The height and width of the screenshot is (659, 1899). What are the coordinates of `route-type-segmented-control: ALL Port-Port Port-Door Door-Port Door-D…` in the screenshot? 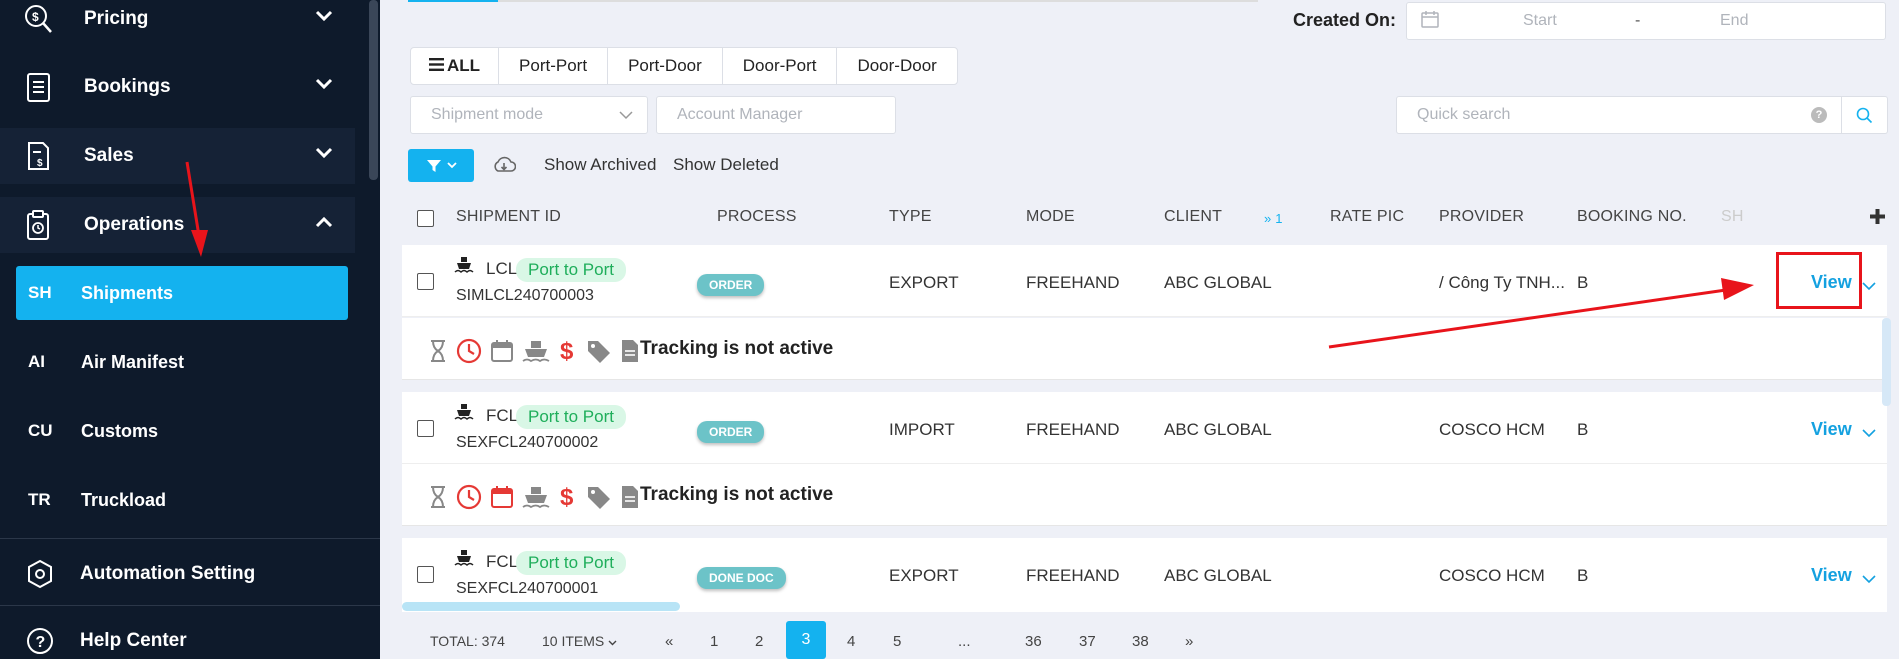 It's located at (684, 66).